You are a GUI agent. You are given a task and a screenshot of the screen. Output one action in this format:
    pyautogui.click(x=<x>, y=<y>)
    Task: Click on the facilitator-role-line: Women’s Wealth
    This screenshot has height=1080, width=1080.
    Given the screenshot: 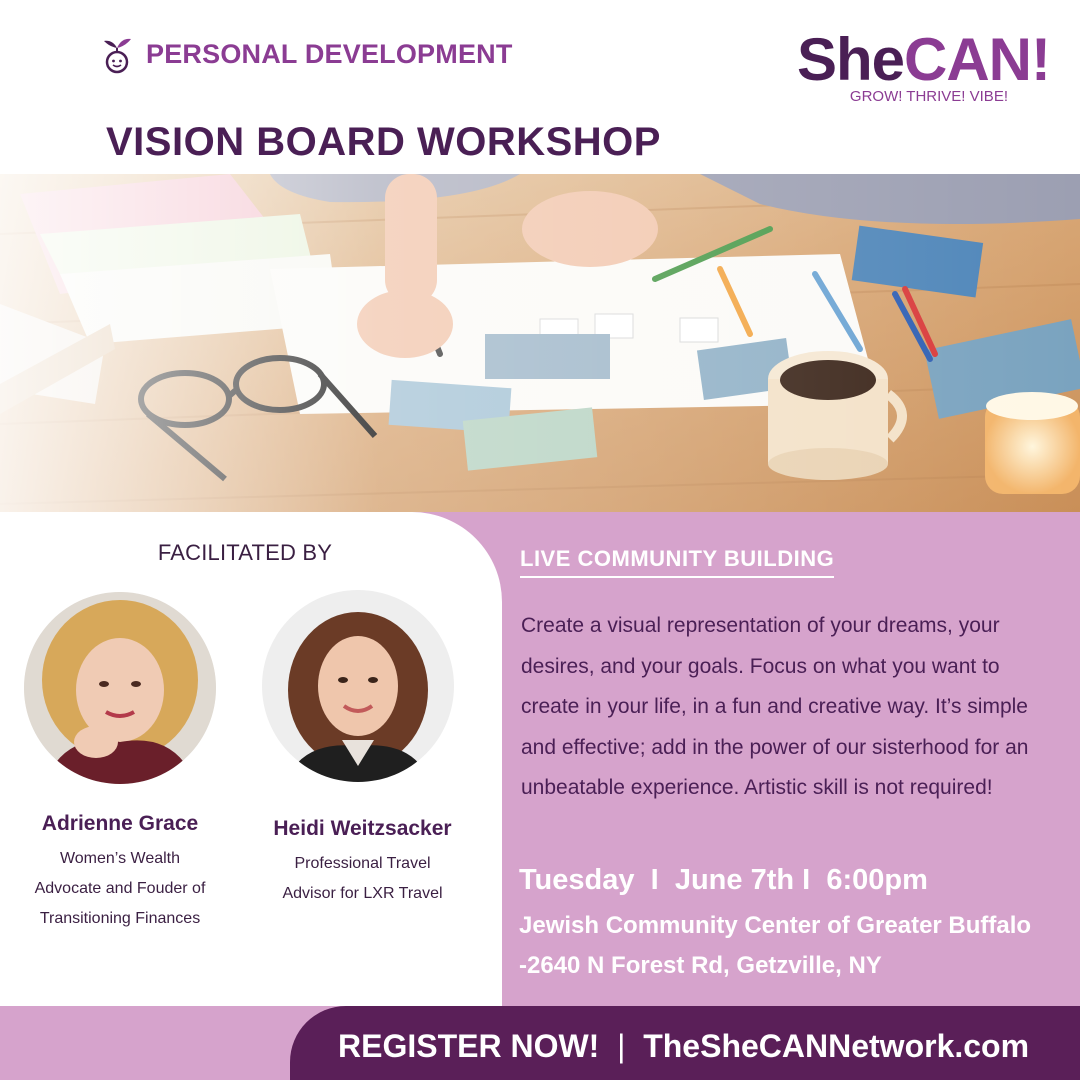 What is the action you would take?
    pyautogui.click(x=120, y=858)
    